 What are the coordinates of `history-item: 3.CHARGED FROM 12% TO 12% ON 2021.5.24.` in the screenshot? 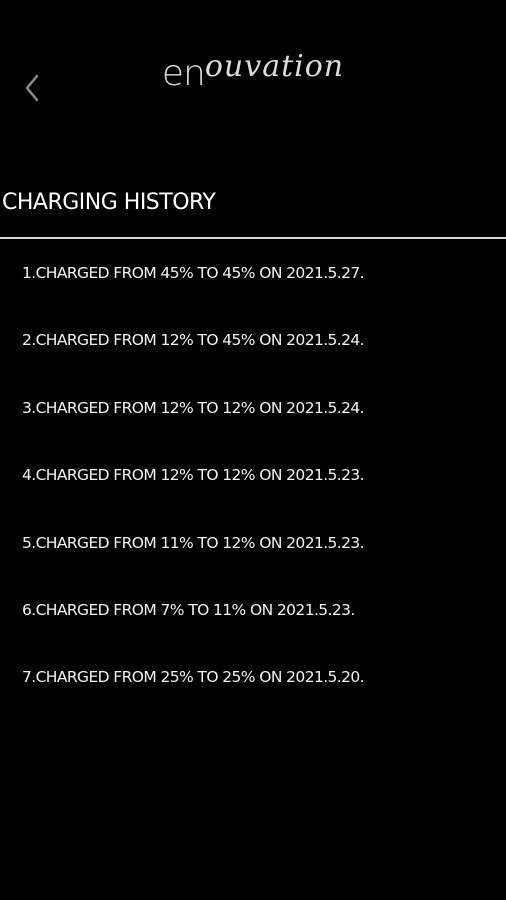 It's located at (193, 407).